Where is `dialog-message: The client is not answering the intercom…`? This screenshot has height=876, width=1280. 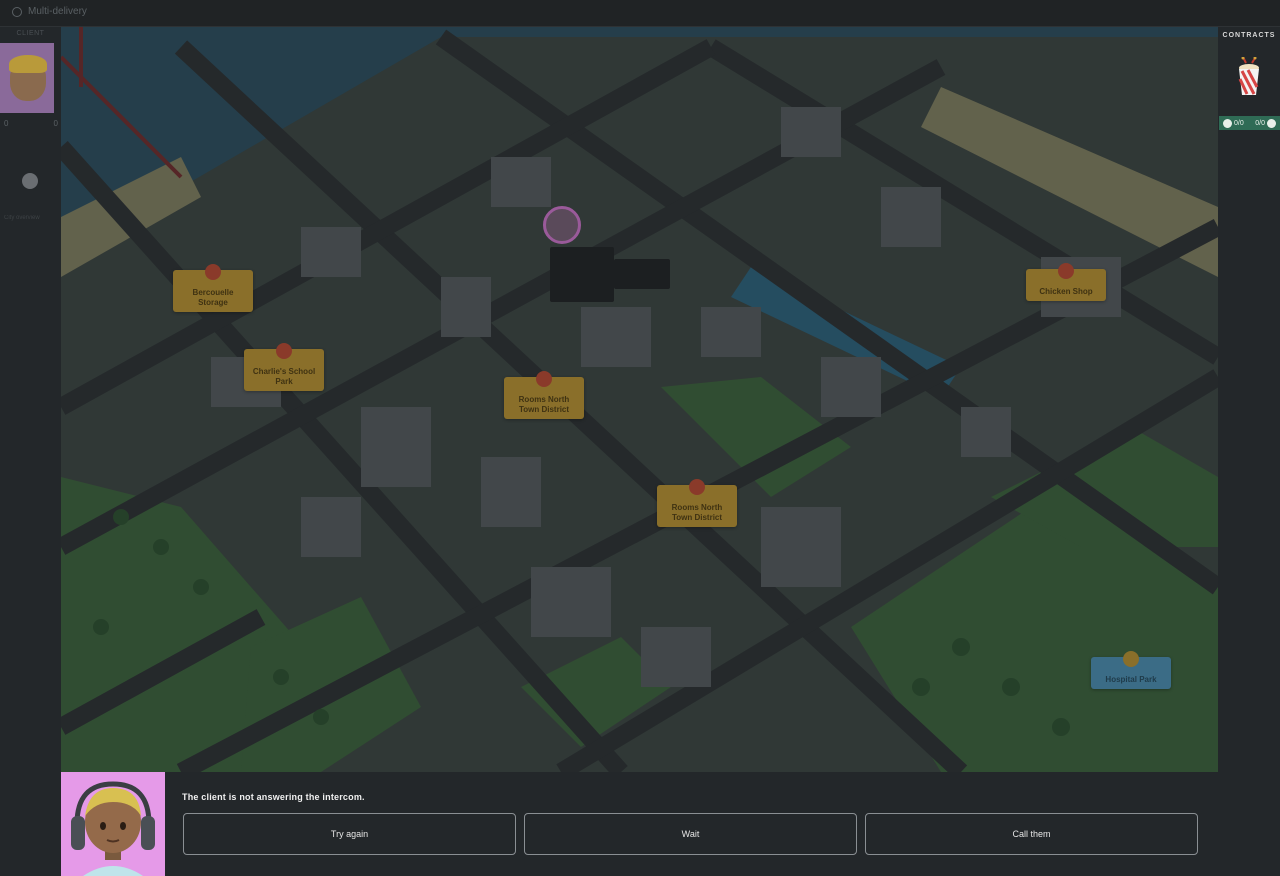
dialog-message: The client is not answering the intercom… is located at coordinates (273, 797).